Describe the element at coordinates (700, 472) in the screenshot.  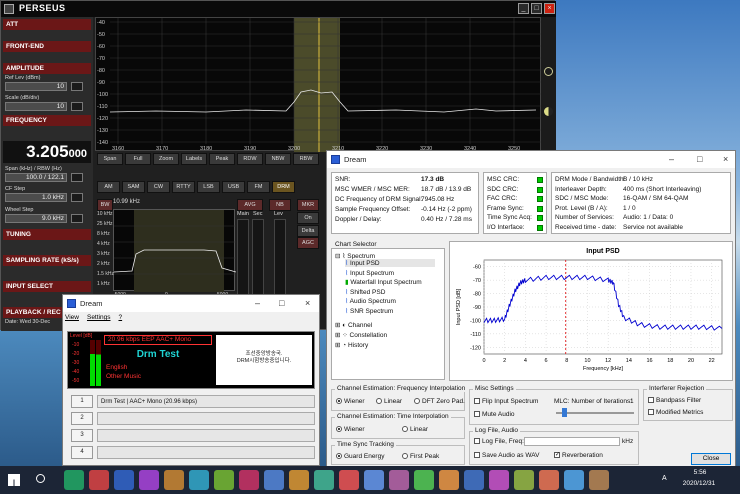
I see `clock-time: 5:56` at that location.